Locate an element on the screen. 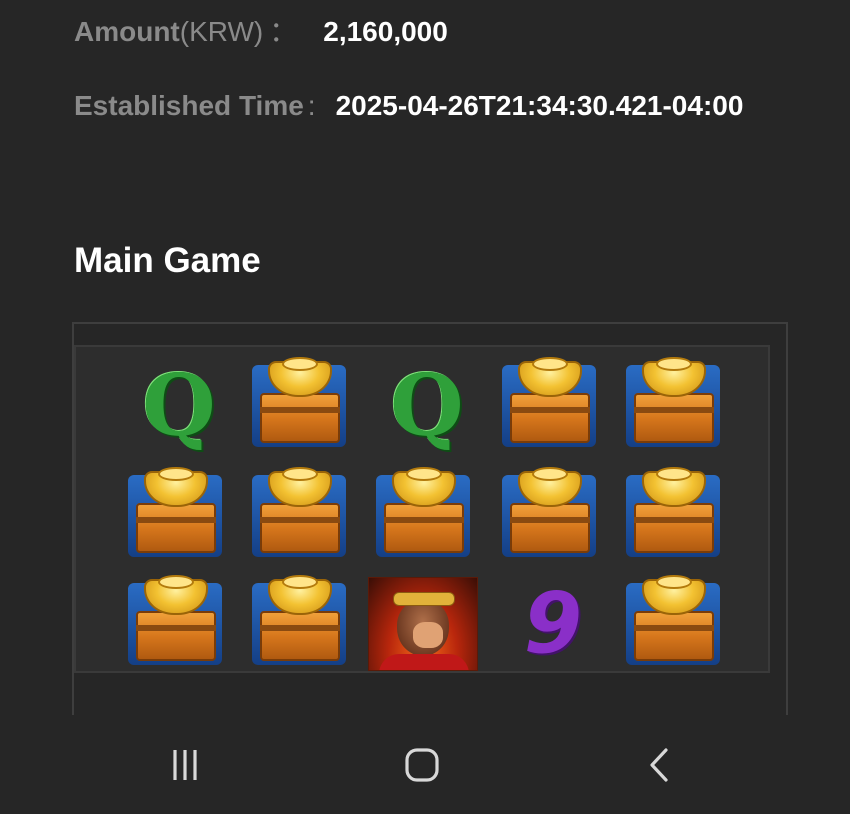 Image resolution: width=850 pixels, height=814 pixels. amount-unit: (KRW) is located at coordinates (221, 31).